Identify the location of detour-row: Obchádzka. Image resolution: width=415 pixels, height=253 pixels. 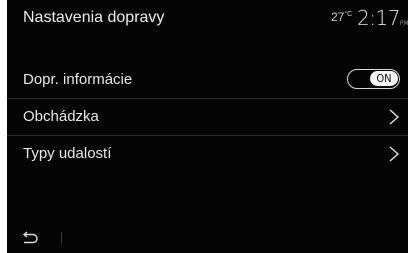
(207, 117).